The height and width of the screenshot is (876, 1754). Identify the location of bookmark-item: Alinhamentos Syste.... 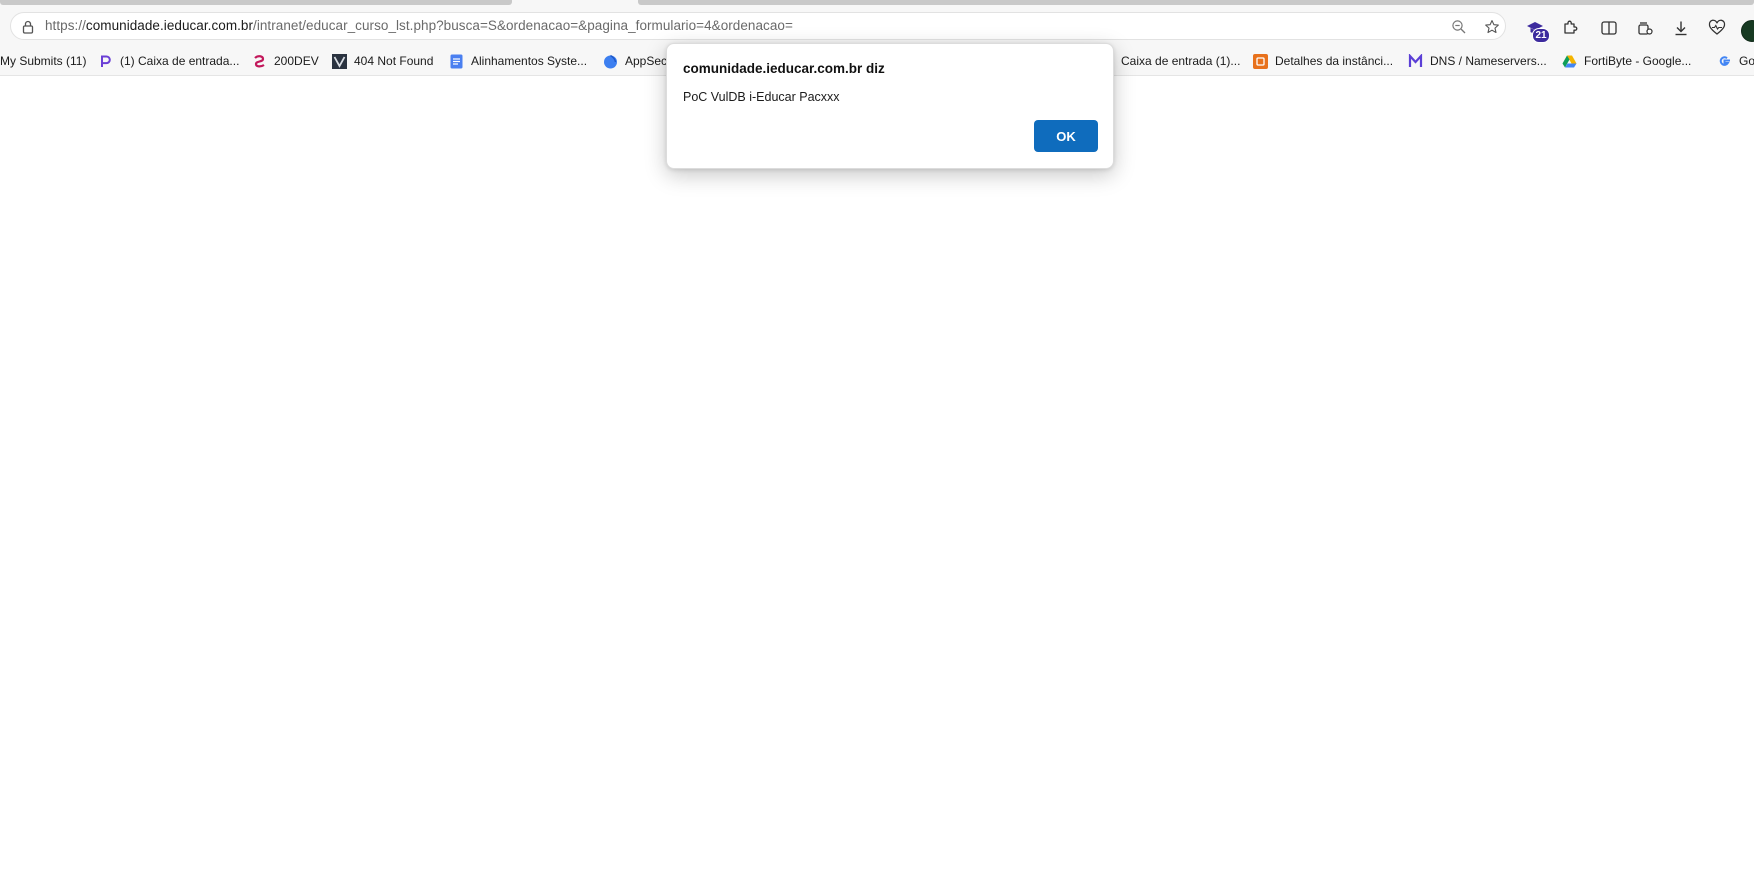
(518, 61).